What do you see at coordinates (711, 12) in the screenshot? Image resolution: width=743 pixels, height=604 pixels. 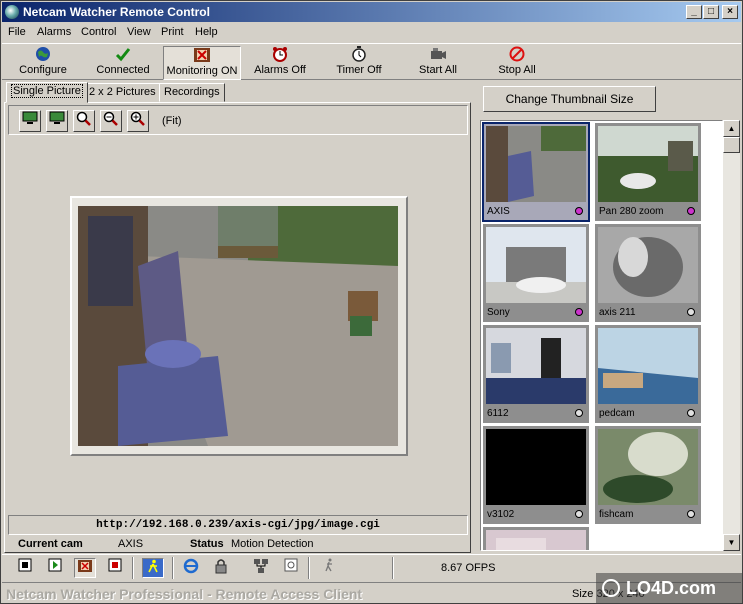 I see `maximize-button: □` at bounding box center [711, 12].